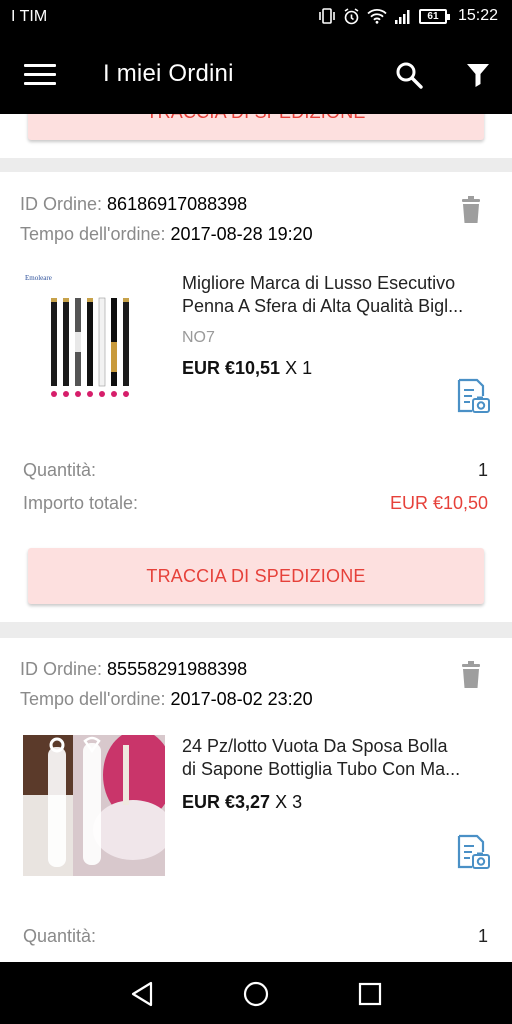 Image resolution: width=512 pixels, height=1024 pixels. I want to click on order-time-row: Tempo dell'ordine: 2017-08-28 19:20, so click(166, 234).